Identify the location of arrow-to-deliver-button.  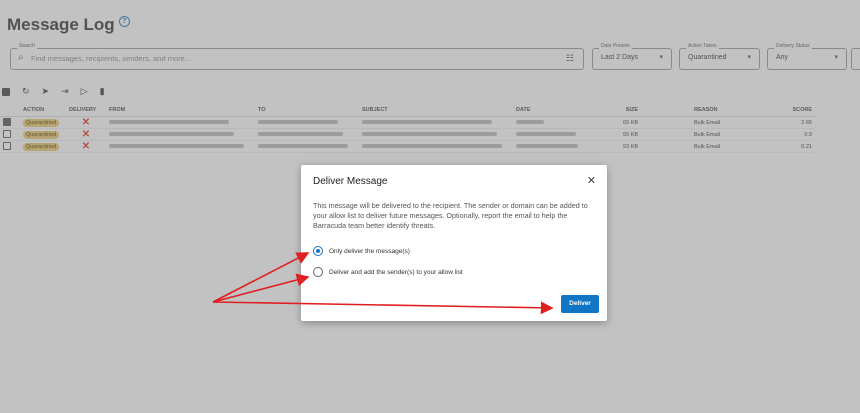
(383, 308).